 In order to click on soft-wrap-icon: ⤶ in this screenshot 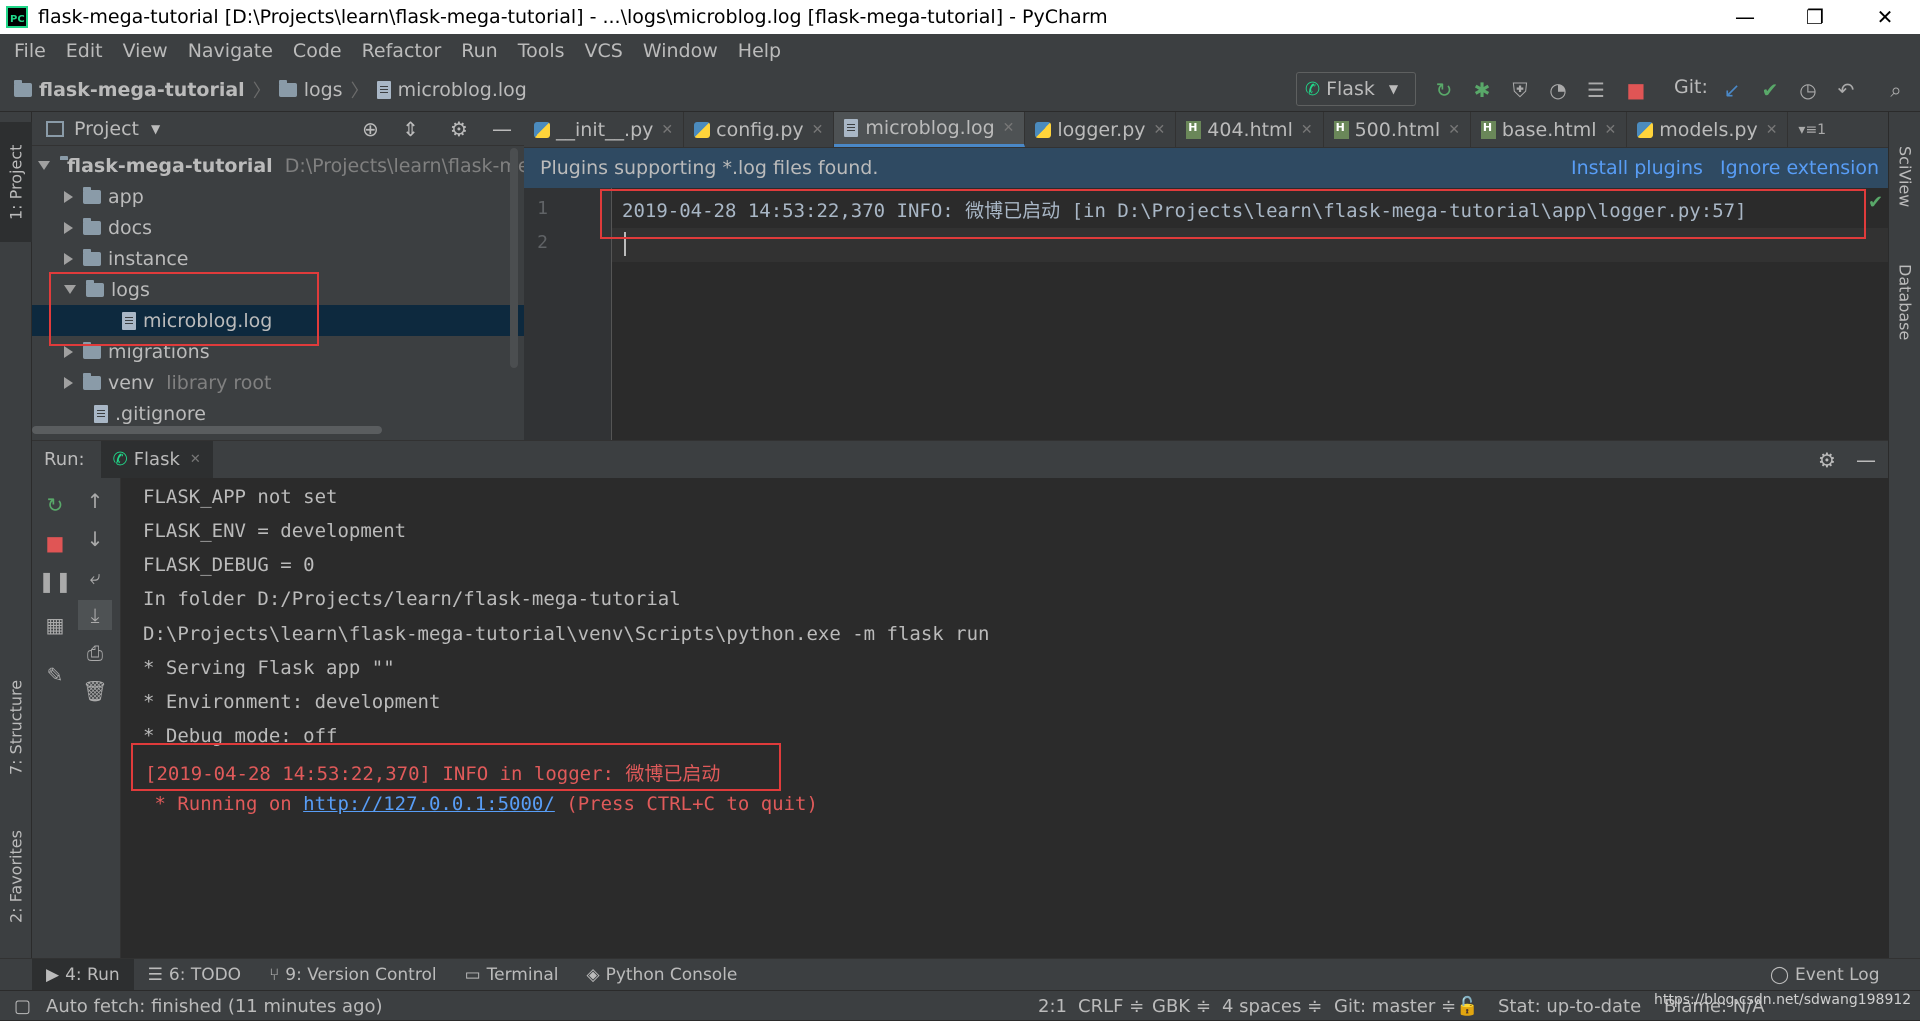, I will do `click(95, 577)`.